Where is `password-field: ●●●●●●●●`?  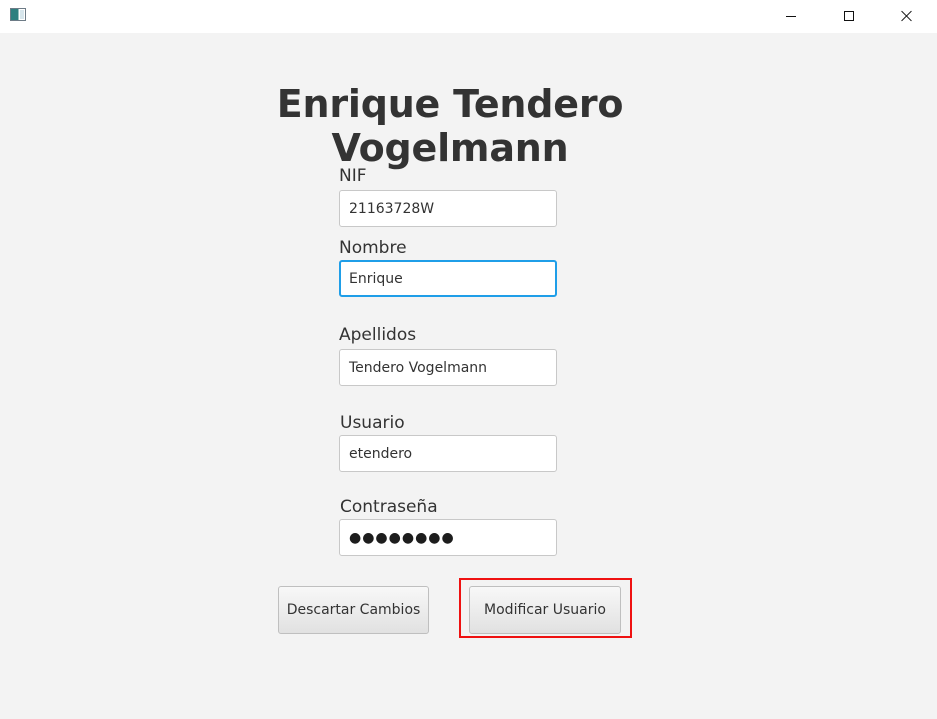 password-field: ●●●●●●●● is located at coordinates (448, 537).